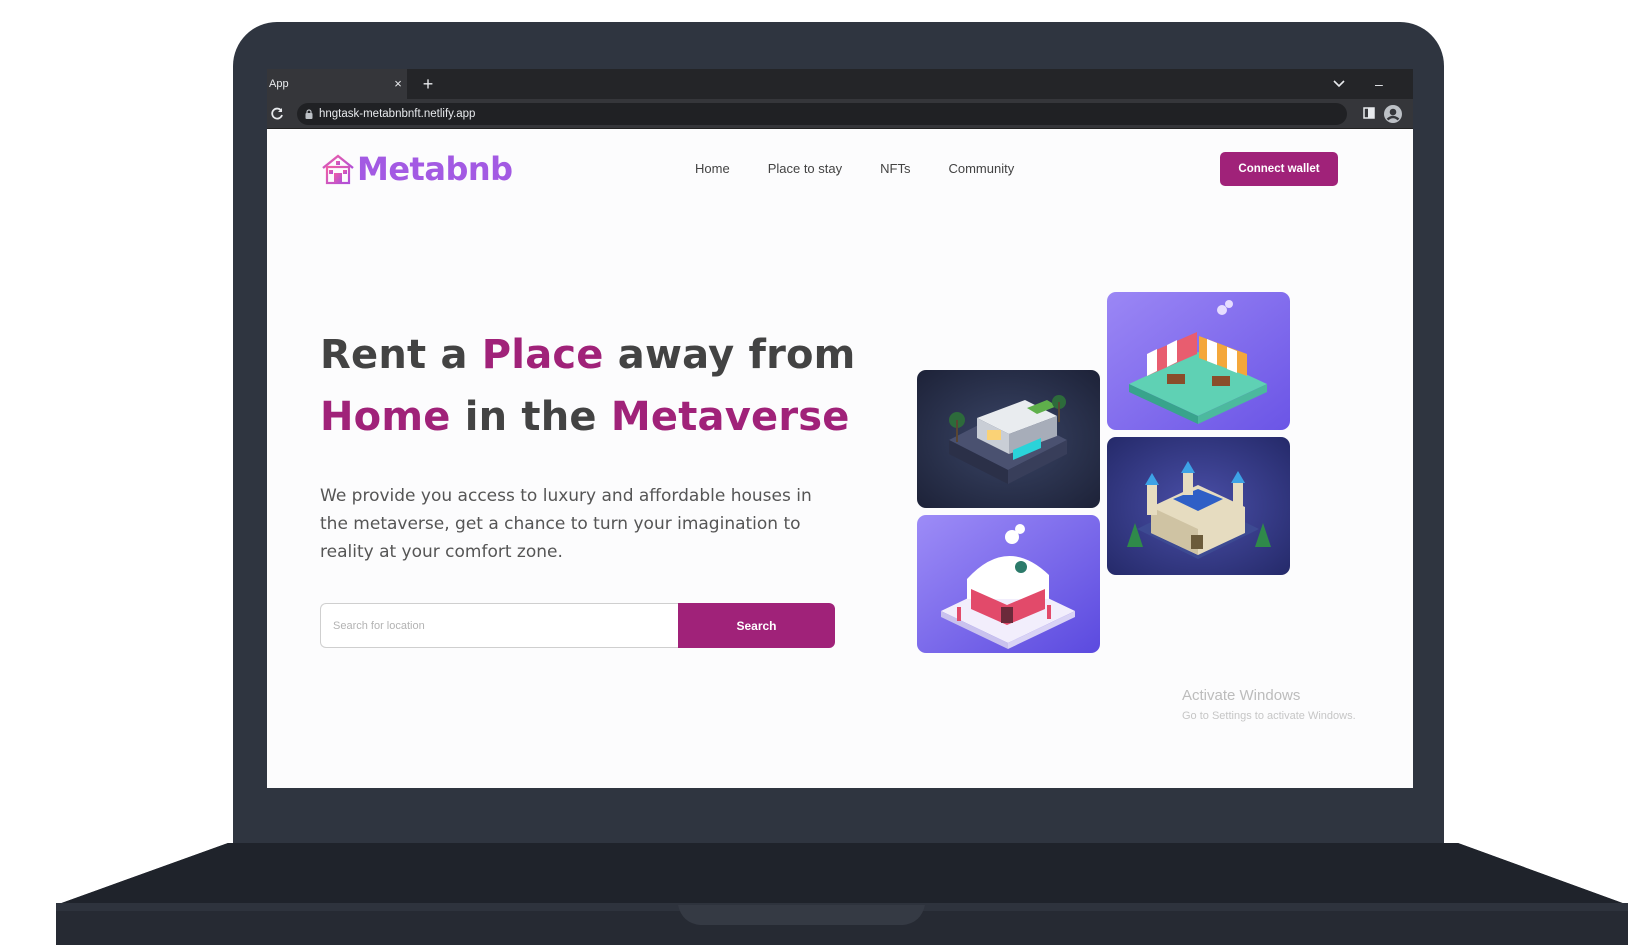  I want to click on reload-icon, so click(277, 114).